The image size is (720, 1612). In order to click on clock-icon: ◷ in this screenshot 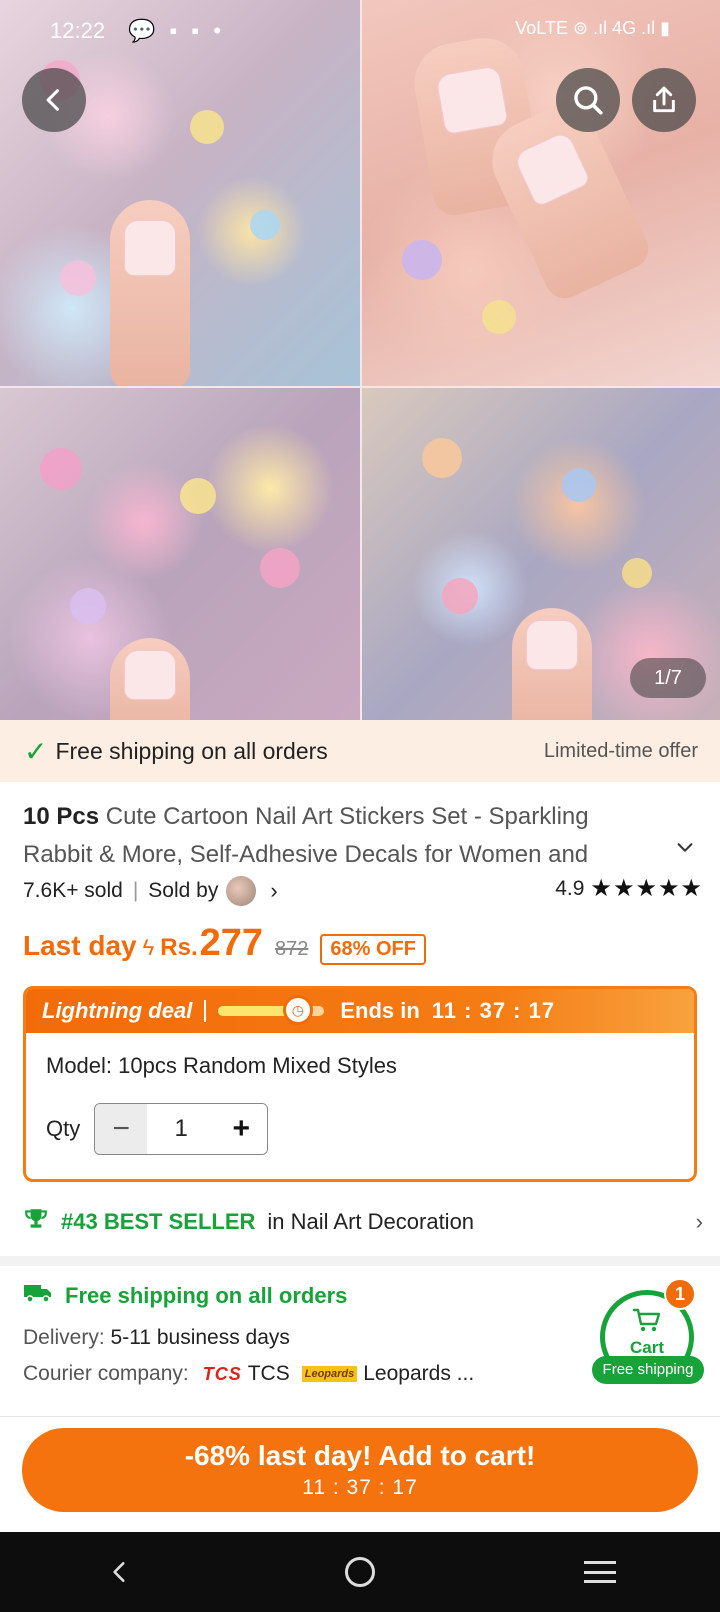, I will do `click(297, 1010)`.